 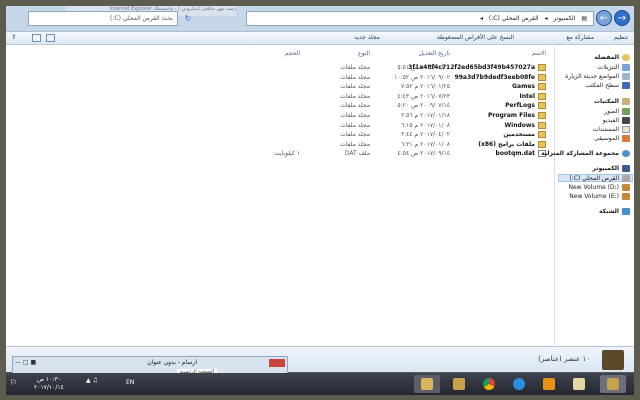 What do you see at coordinates (367, 37) in the screenshot?
I see `new-folder-button: مجلد جديد` at bounding box center [367, 37].